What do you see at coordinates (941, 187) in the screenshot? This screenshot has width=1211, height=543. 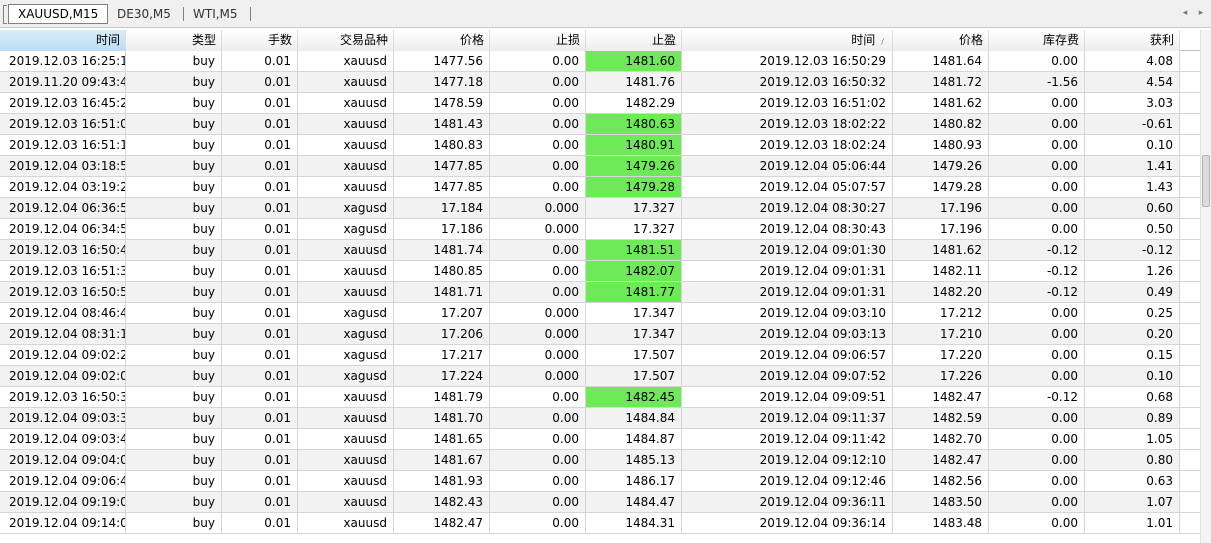 I see `cell-close-price: 1479.28` at bounding box center [941, 187].